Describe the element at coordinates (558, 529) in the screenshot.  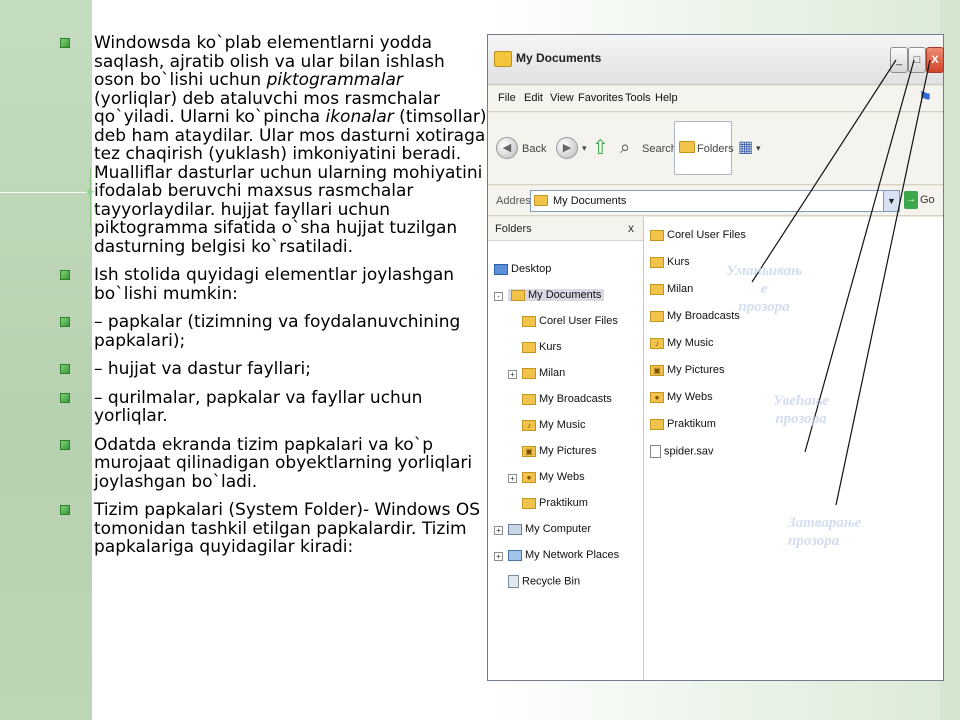
I see `tree-item-label: My Computer` at that location.